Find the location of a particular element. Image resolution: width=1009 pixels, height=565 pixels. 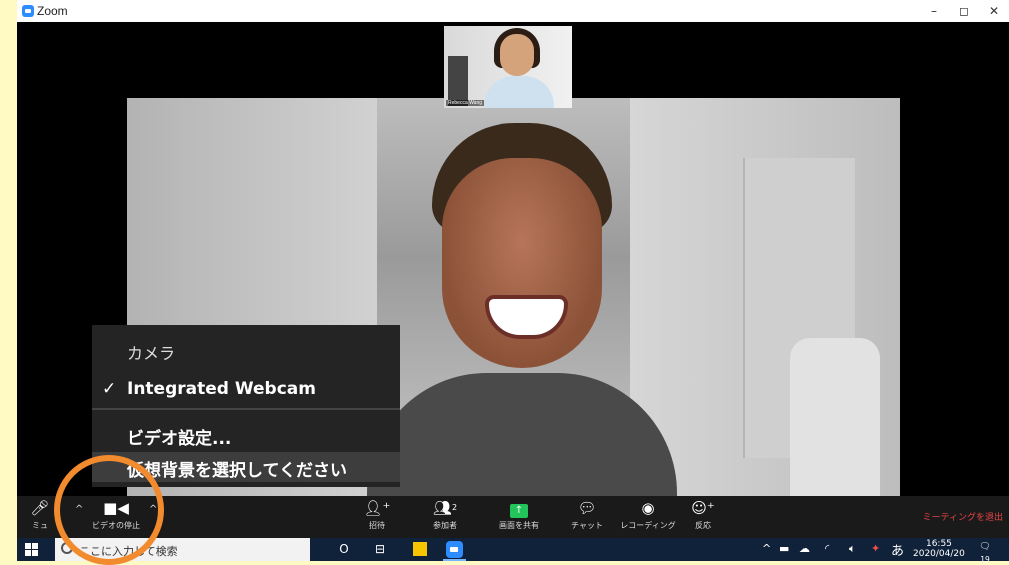

share-screen-icon: ↑ is located at coordinates (519, 508).